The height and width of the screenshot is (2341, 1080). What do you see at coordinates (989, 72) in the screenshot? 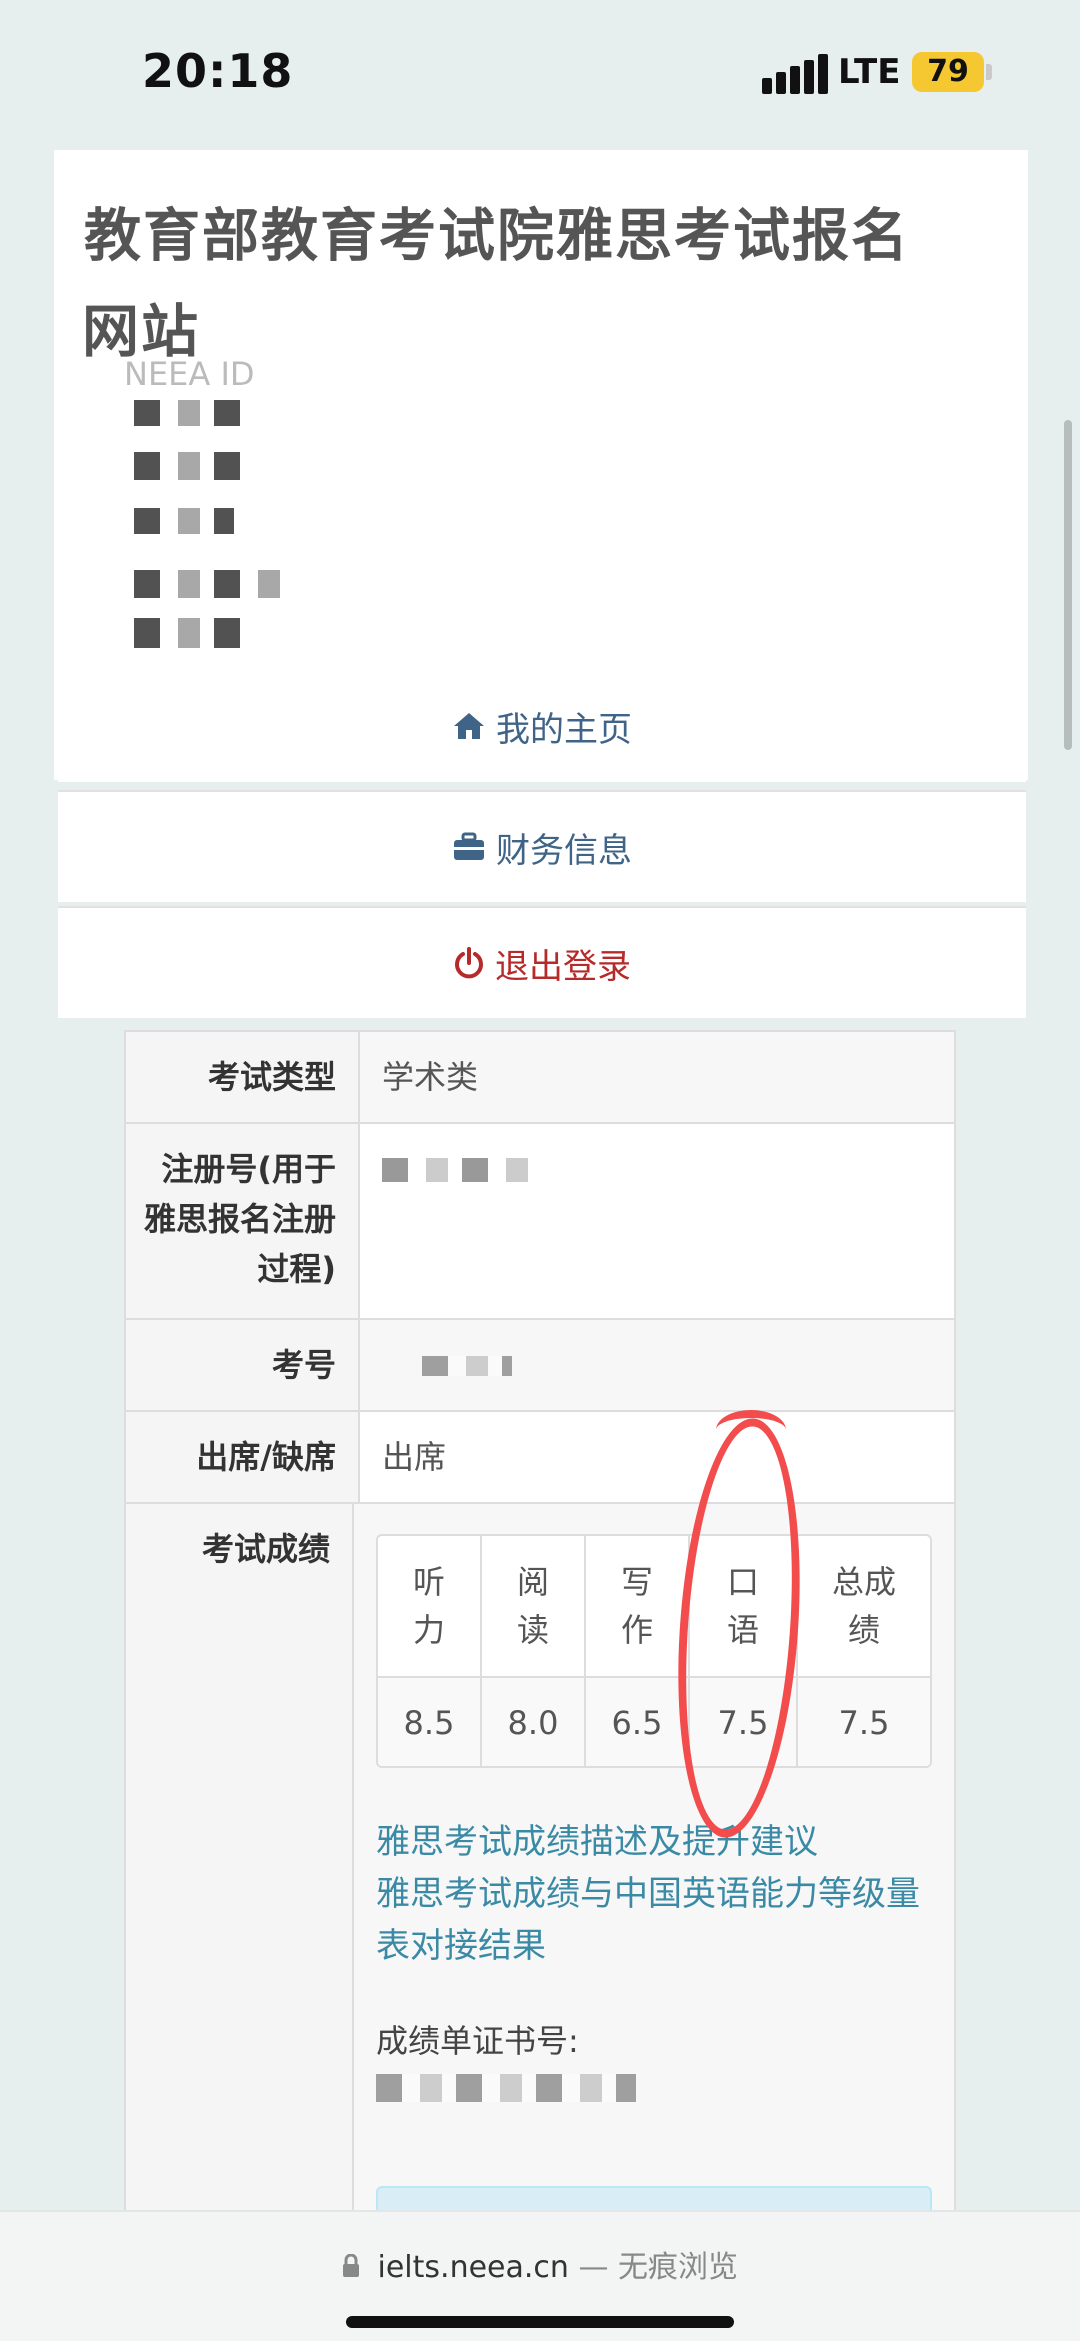
I see `battery-cap` at bounding box center [989, 72].